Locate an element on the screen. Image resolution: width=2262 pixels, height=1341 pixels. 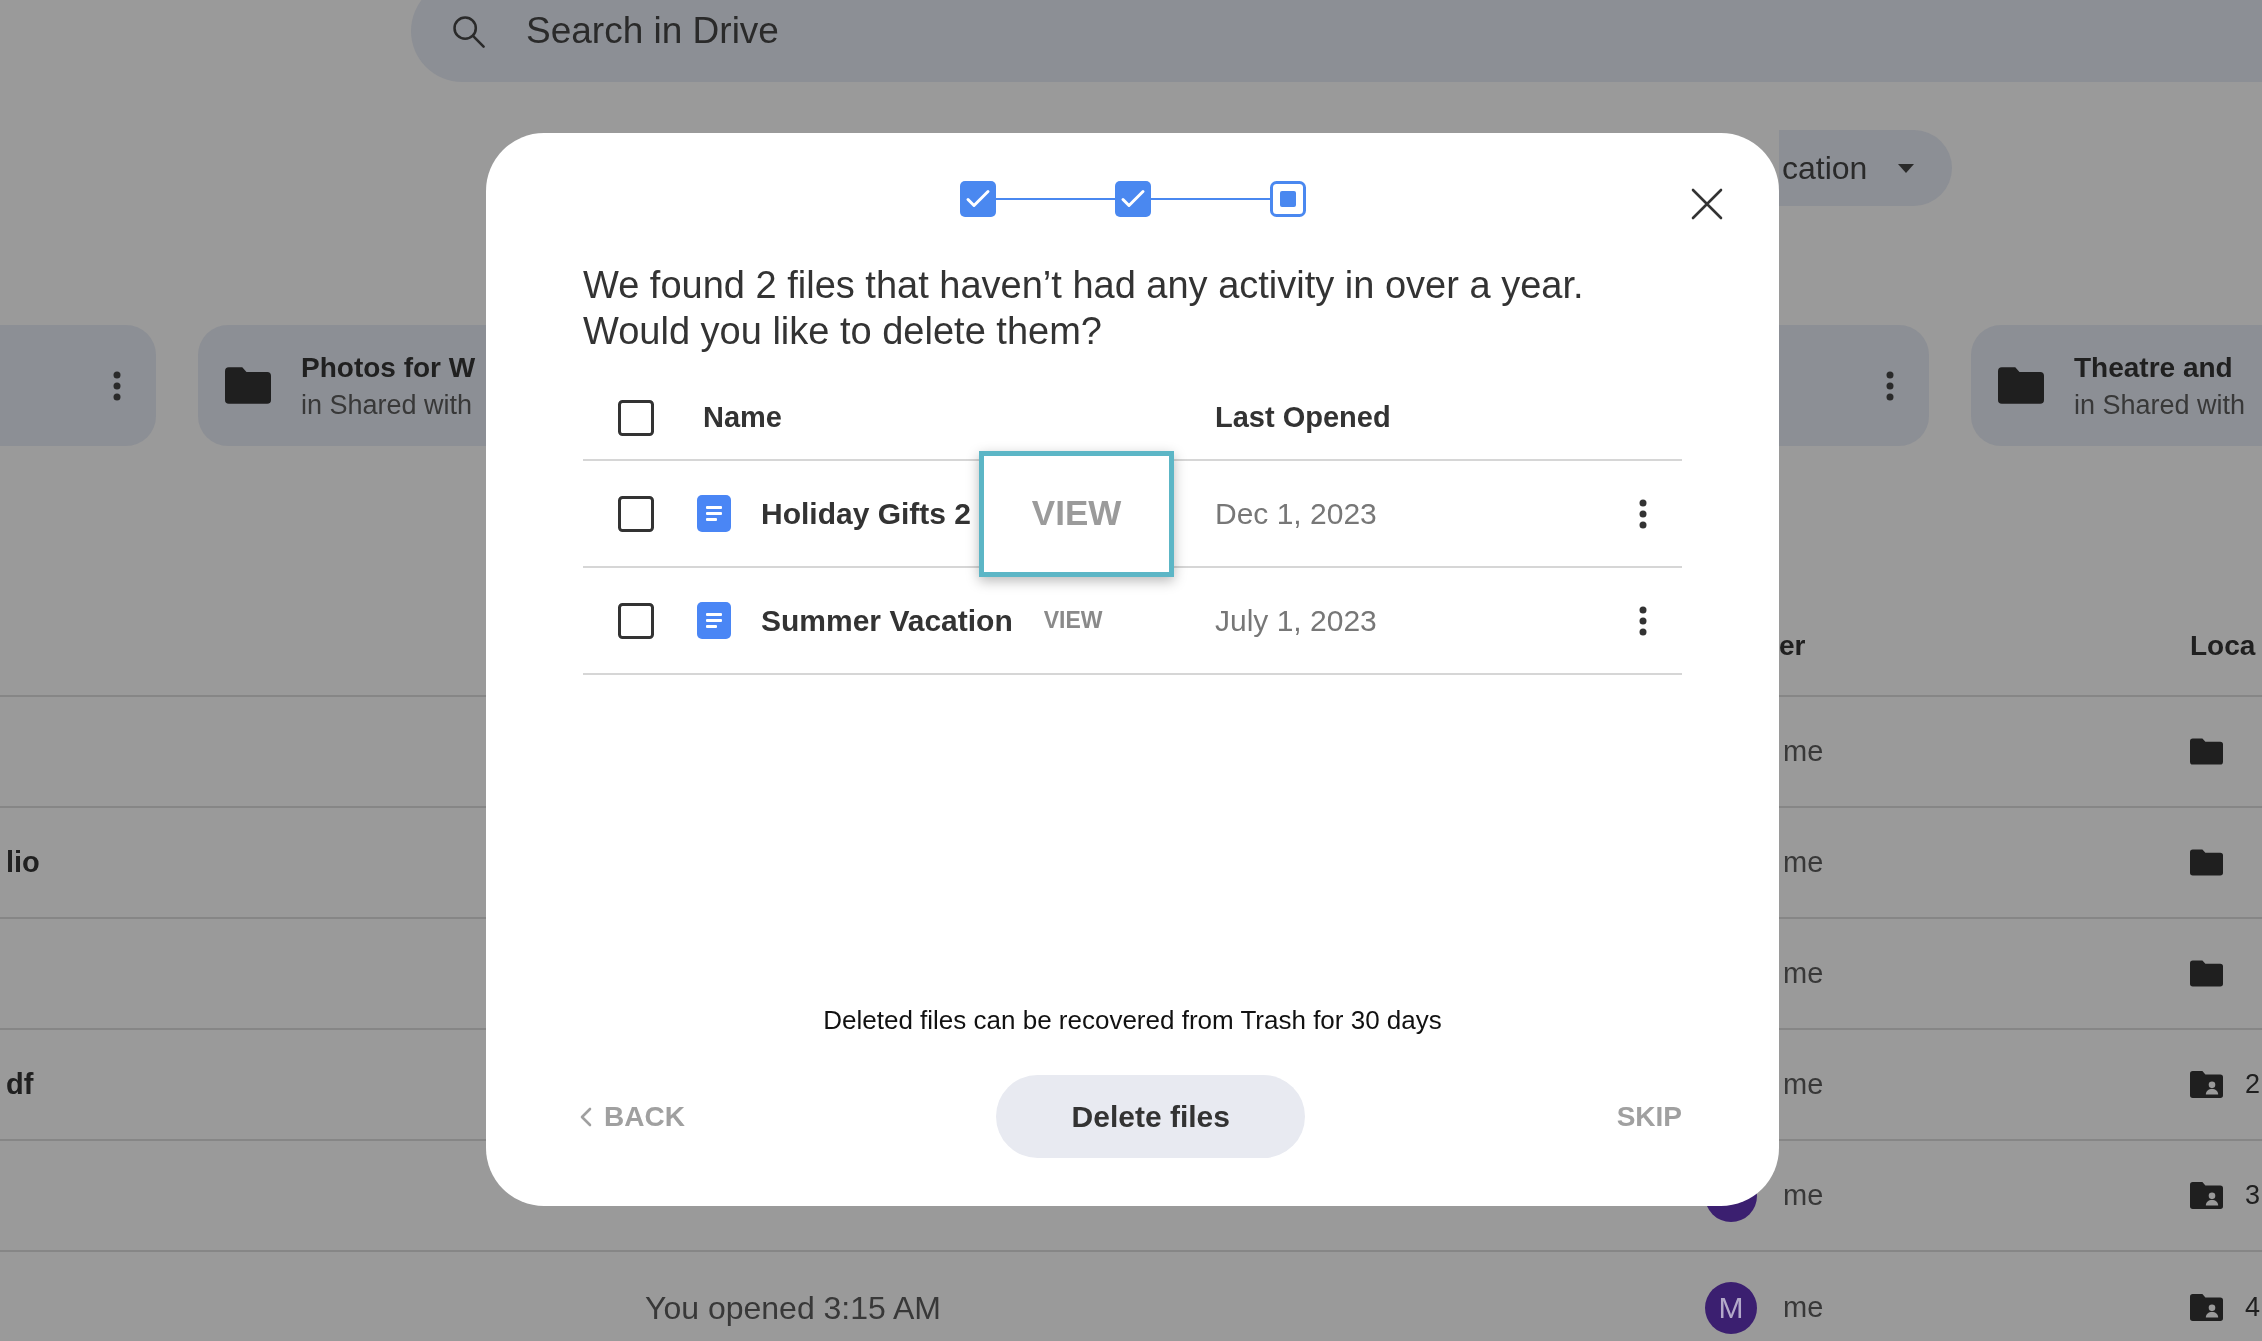
location-text: 3 is located at coordinates (2253, 1196).